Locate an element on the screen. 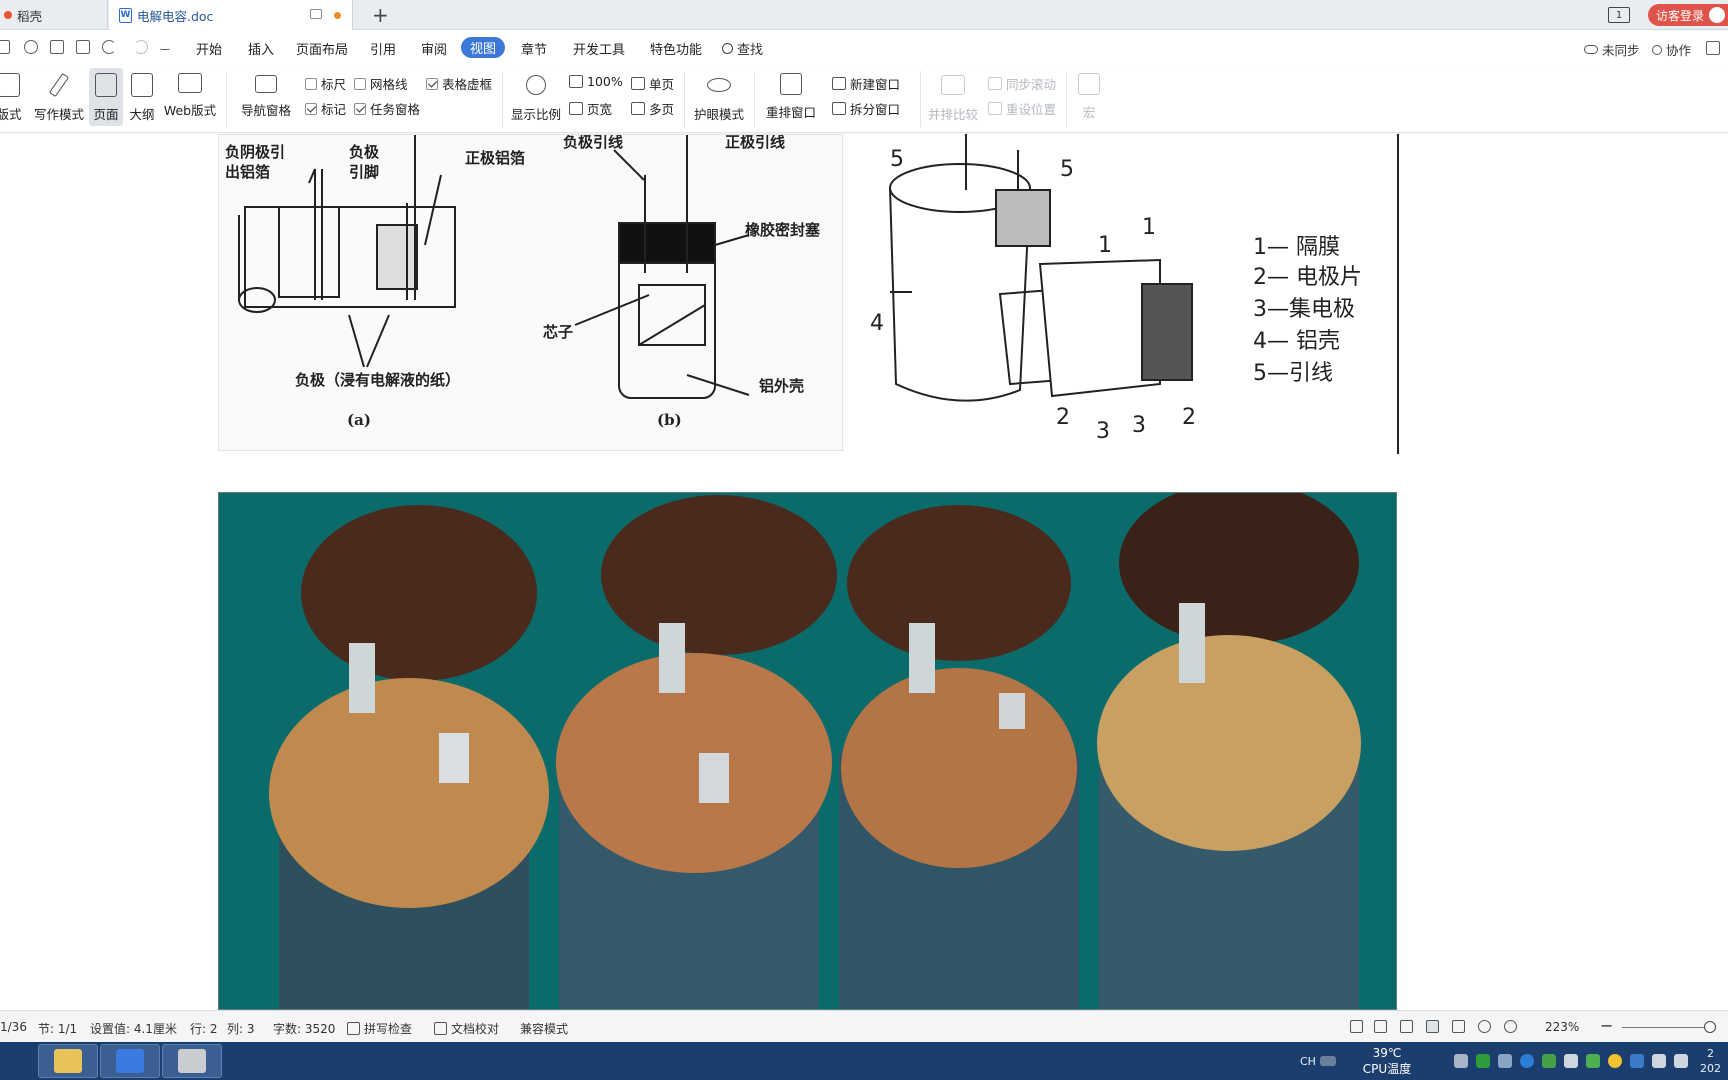  web-view-button: Web版式 is located at coordinates (190, 97).